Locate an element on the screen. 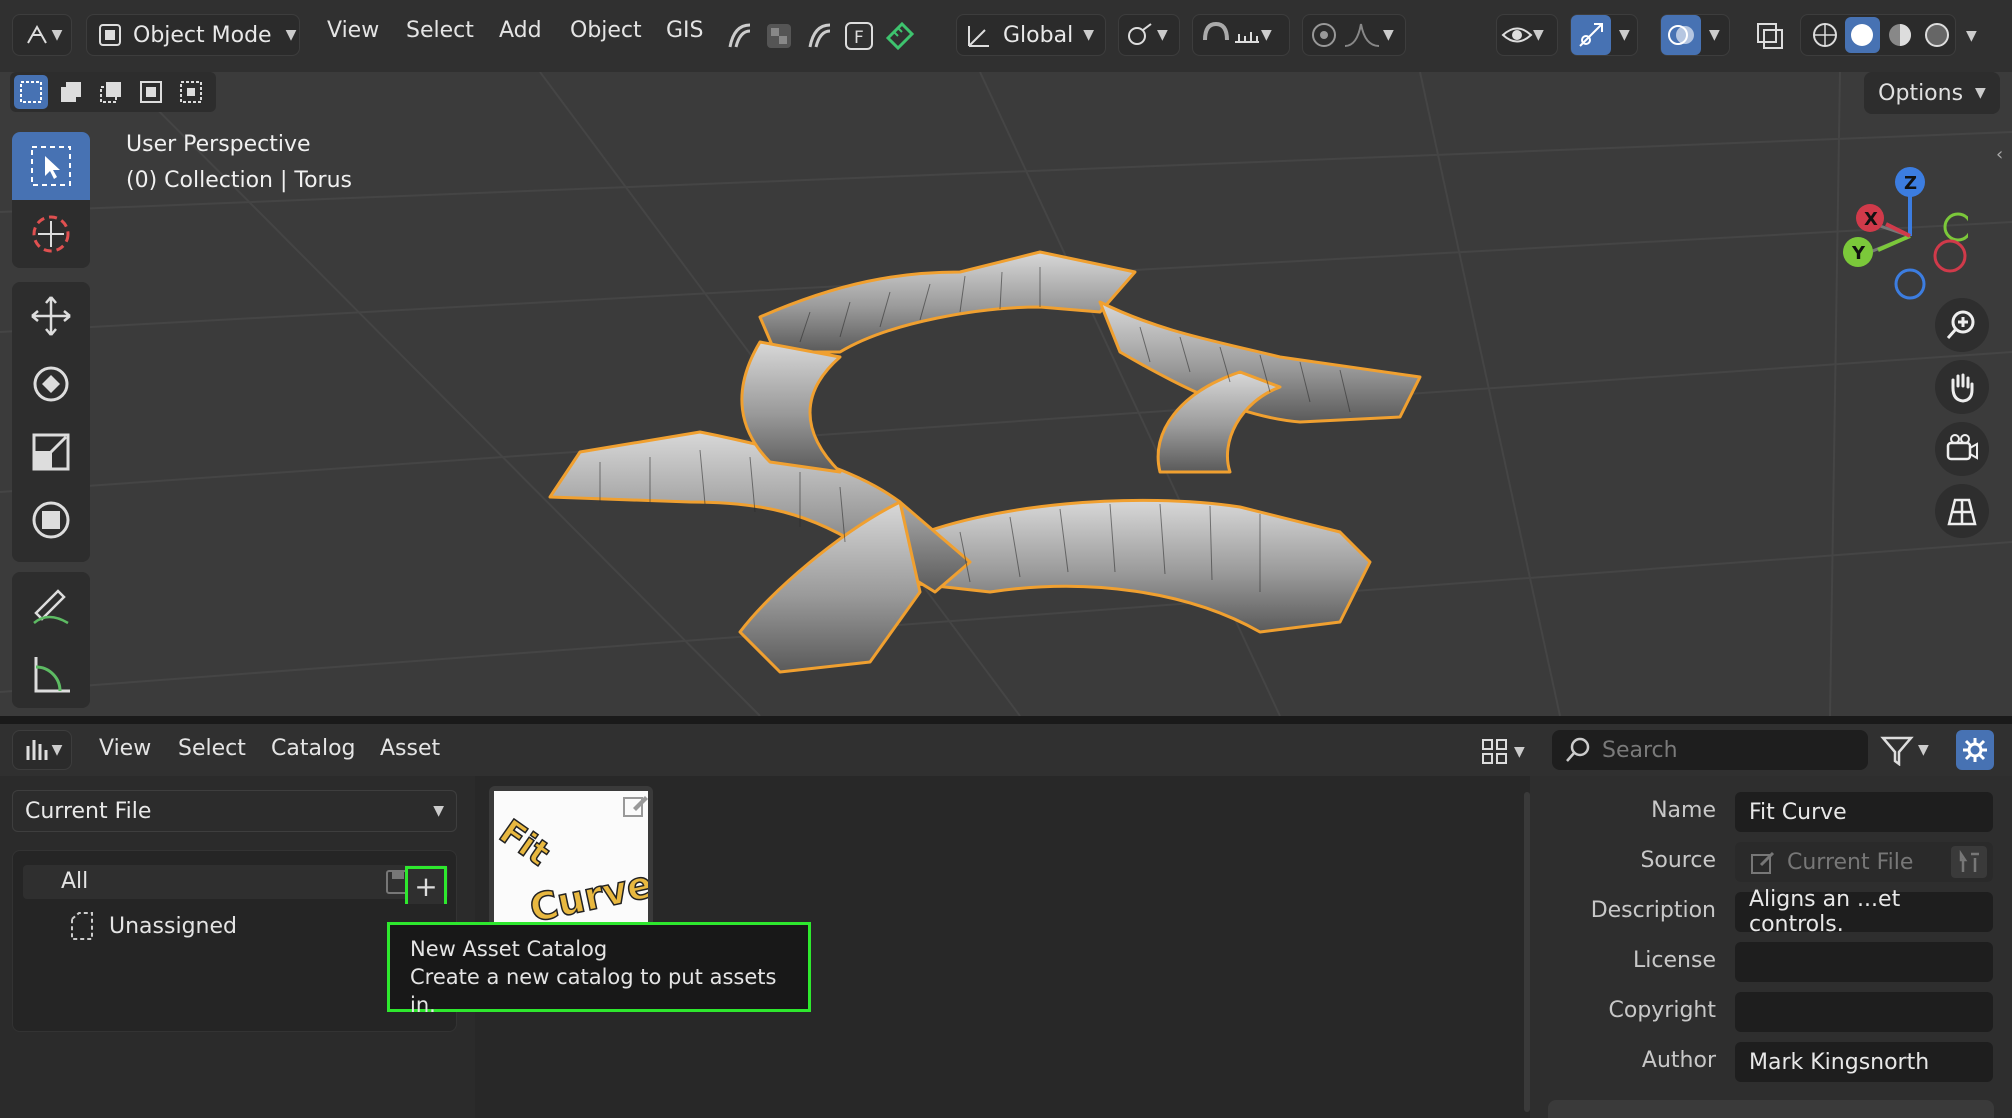 The image size is (2012, 1118). mode-dropdown: Object Mode ▼ is located at coordinates (193, 35).